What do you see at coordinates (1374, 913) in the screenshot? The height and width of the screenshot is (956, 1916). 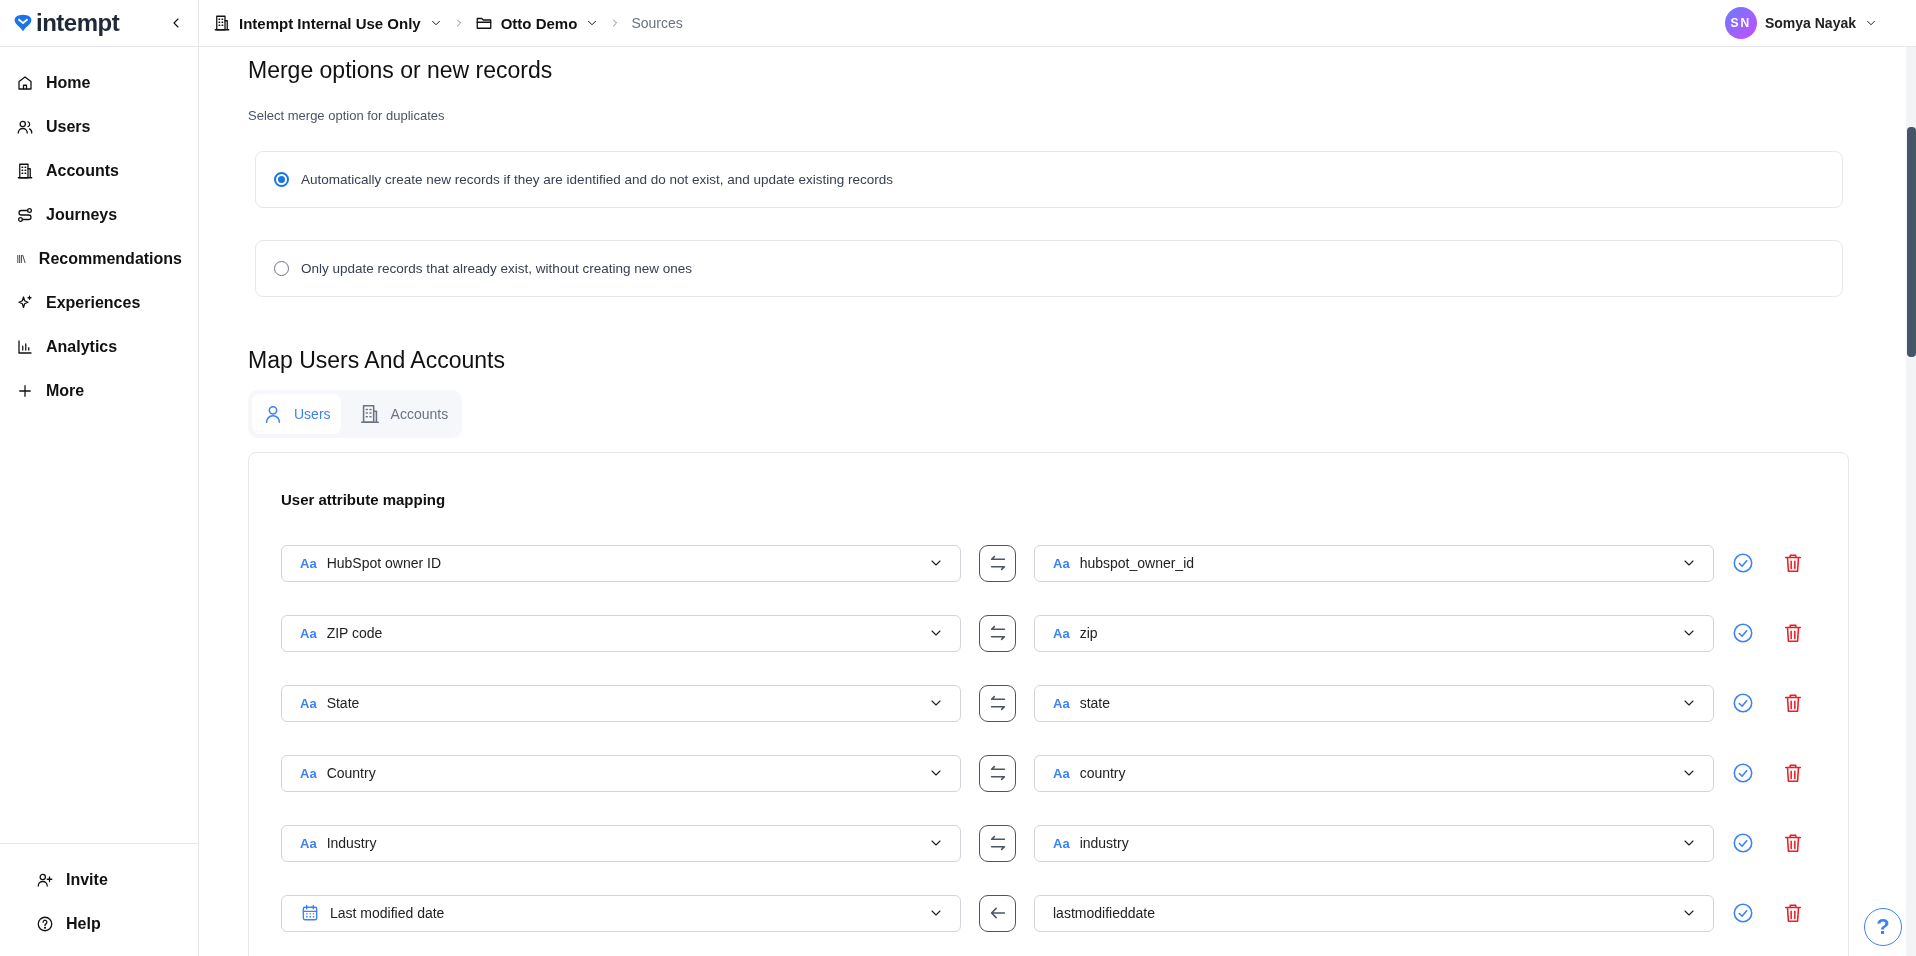 I see `attribute-dropdown: lastmodifieddate` at bounding box center [1374, 913].